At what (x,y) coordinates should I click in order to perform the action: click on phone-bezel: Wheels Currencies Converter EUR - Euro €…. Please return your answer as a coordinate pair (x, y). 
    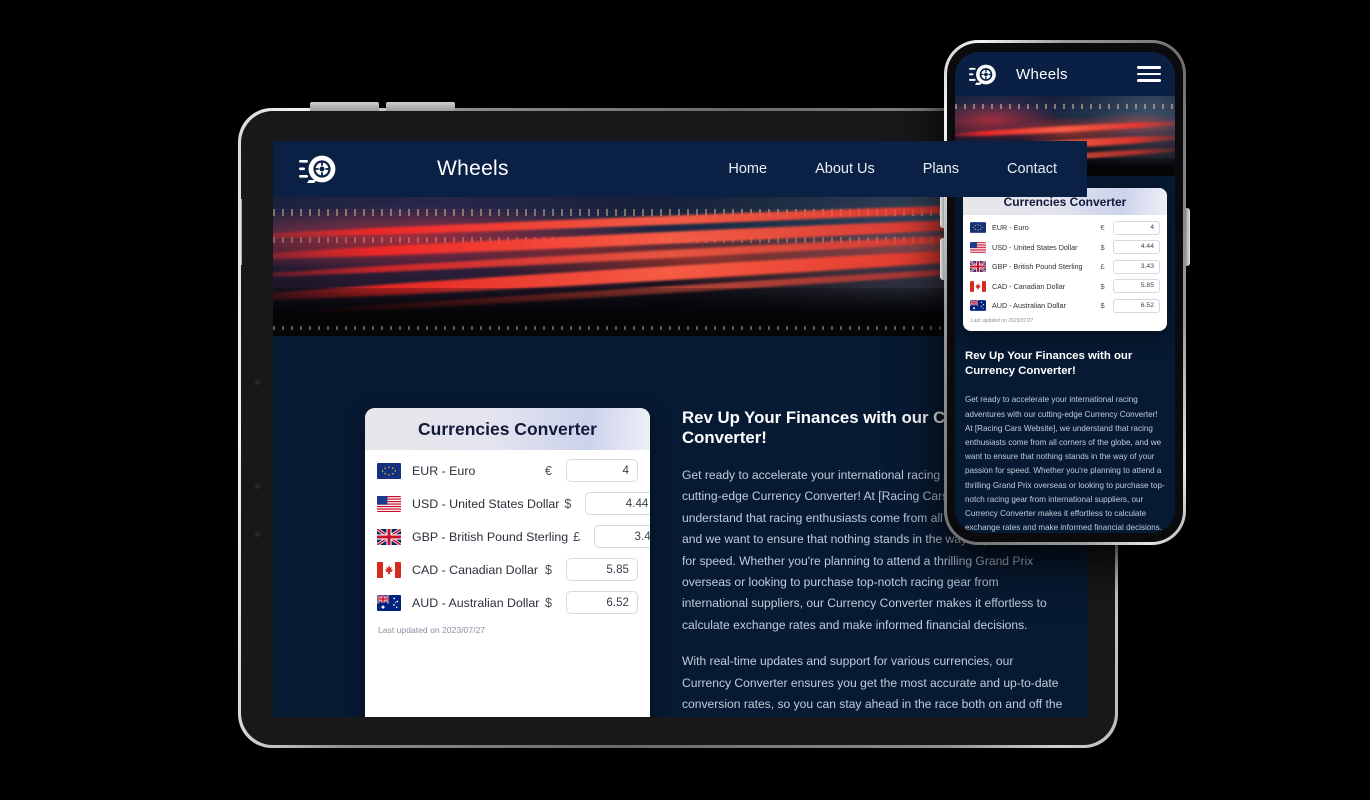
    Looking at the image, I should click on (1065, 292).